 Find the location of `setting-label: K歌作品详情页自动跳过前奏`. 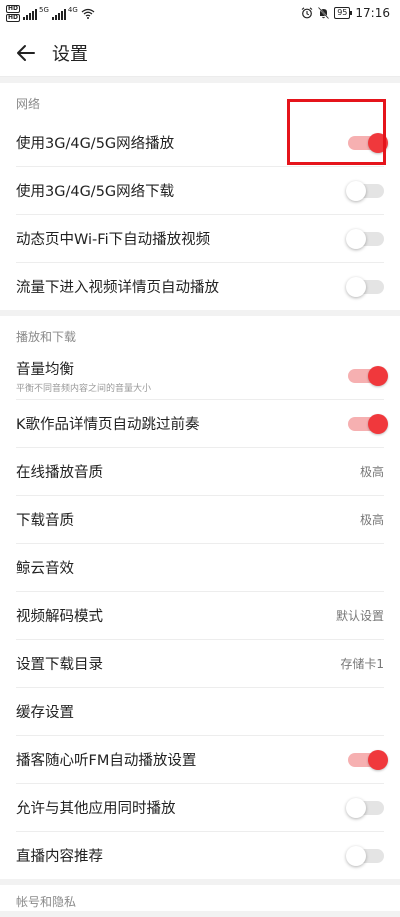

setting-label: K歌作品详情页自动跳过前奏 is located at coordinates (108, 425).